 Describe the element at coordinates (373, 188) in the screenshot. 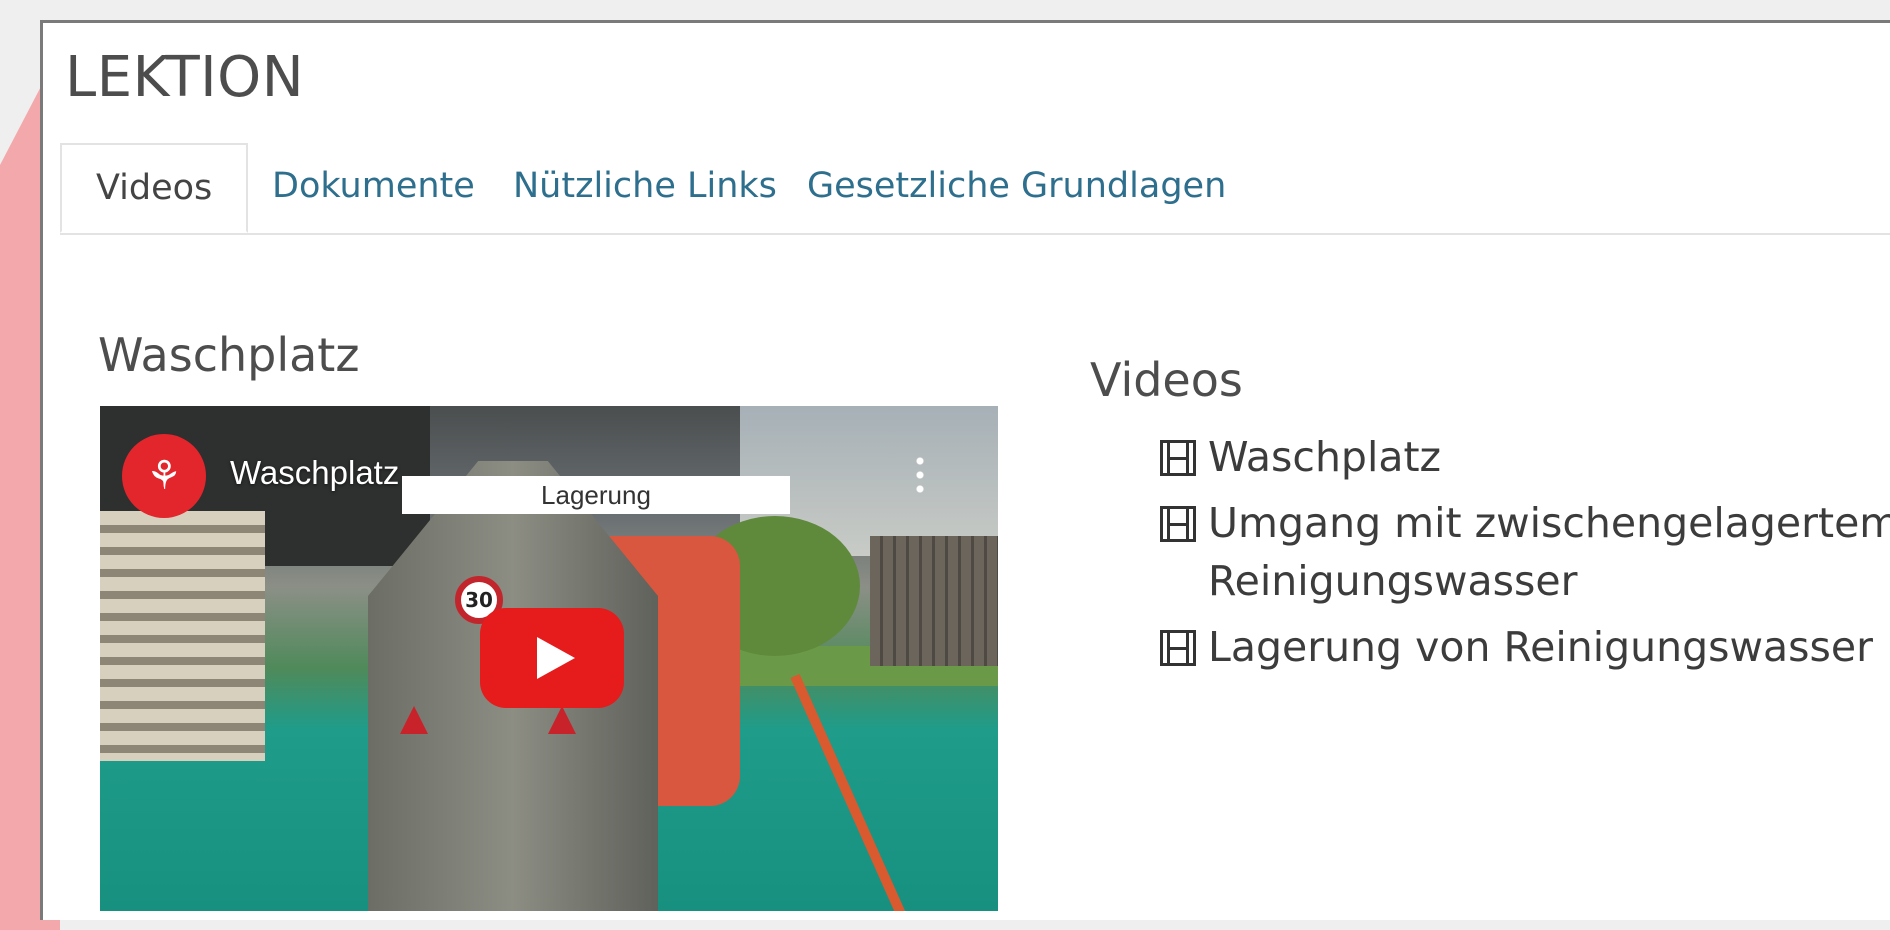

I see `tab-dokumente: Dokumente` at that location.